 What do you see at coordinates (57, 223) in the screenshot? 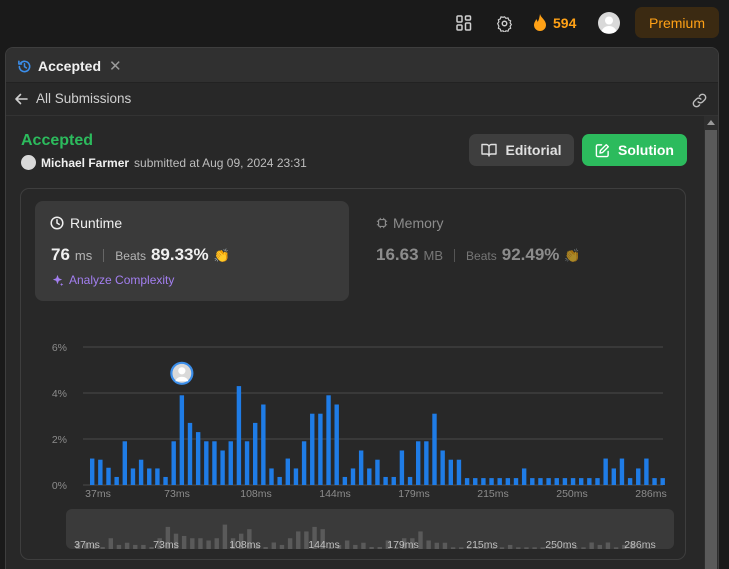
I see `clock-icon` at bounding box center [57, 223].